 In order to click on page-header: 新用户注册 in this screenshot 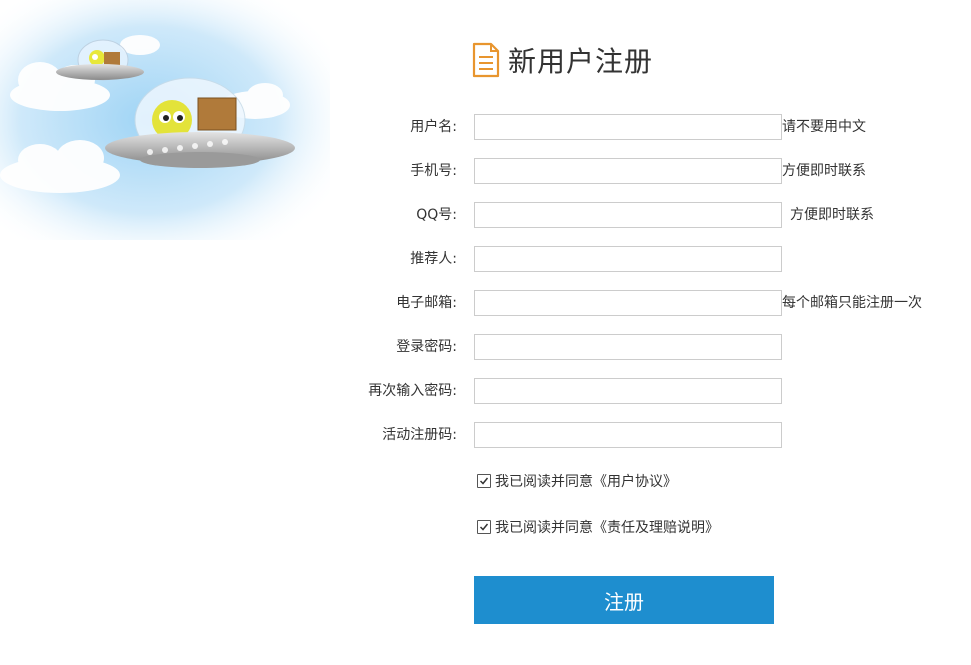, I will do `click(562, 60)`.